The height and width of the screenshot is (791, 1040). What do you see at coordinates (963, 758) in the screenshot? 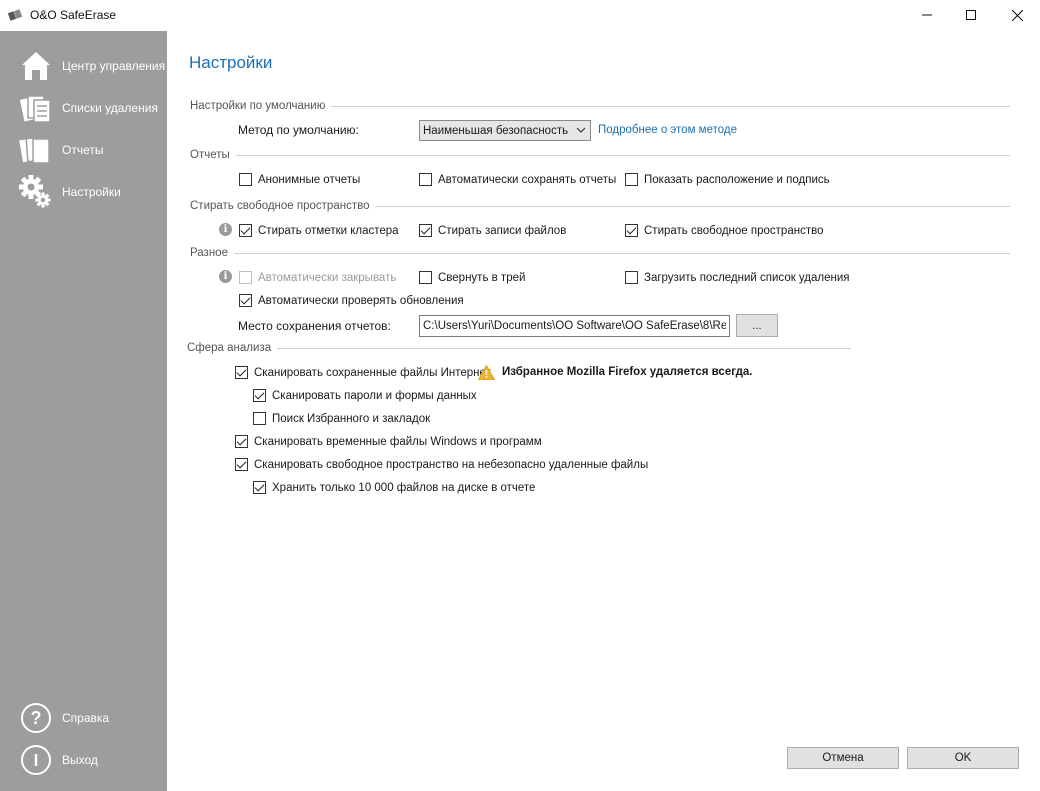
I see `ok-button: OK` at bounding box center [963, 758].